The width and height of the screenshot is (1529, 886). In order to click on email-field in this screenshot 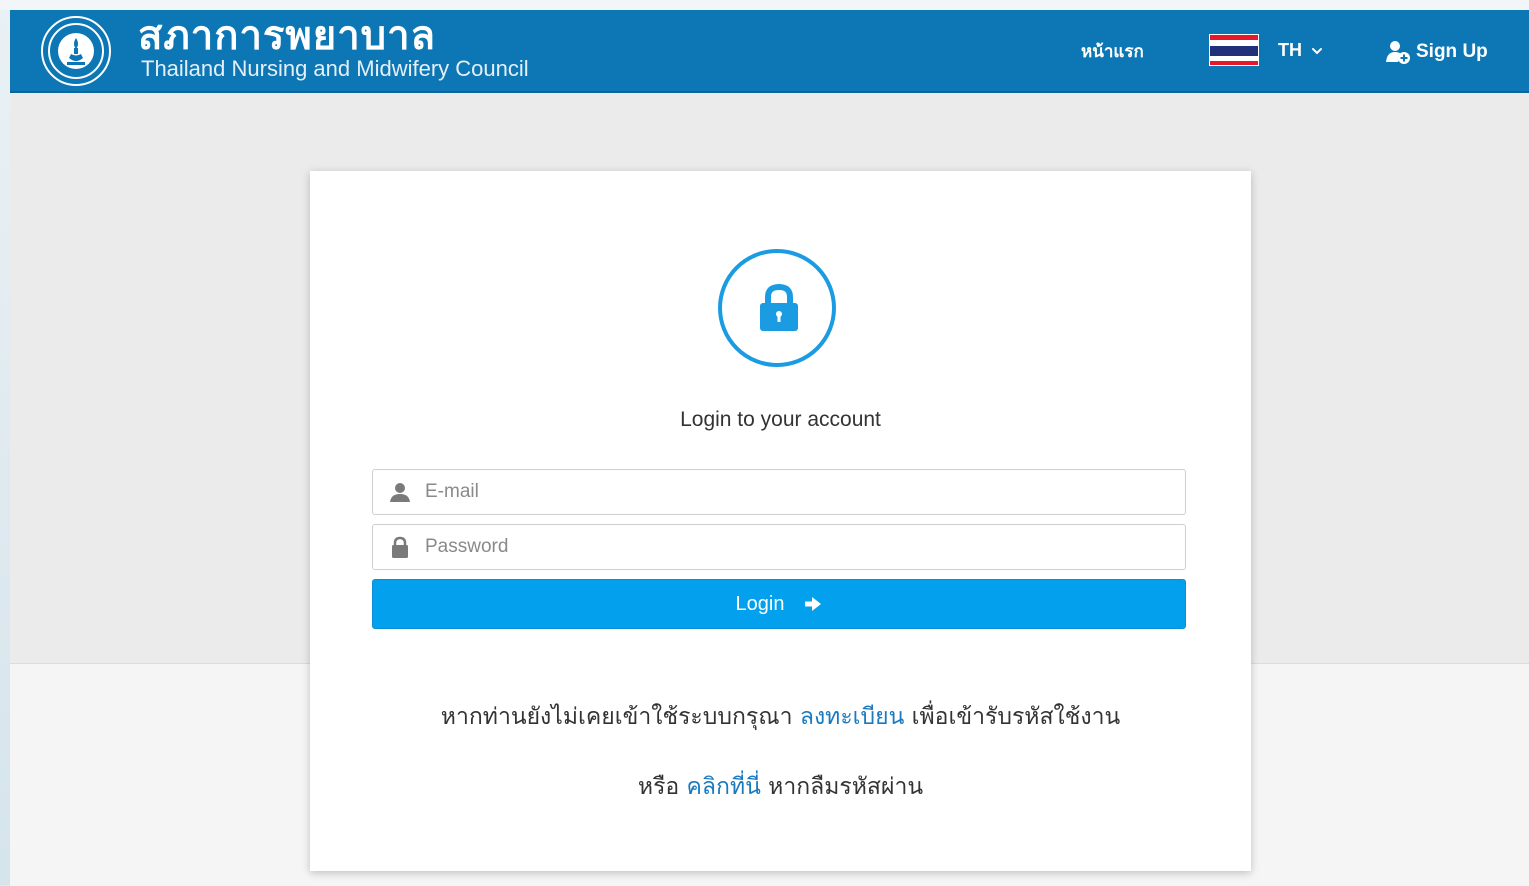, I will do `click(779, 492)`.